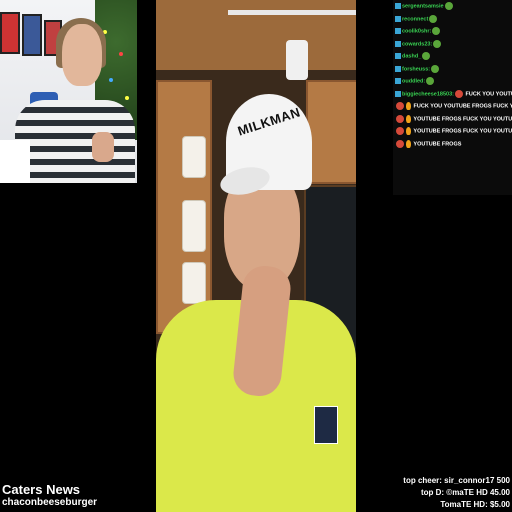 This screenshot has width=512, height=512. I want to click on chat-message-tail: FUCK YOU, so click(502, 106).